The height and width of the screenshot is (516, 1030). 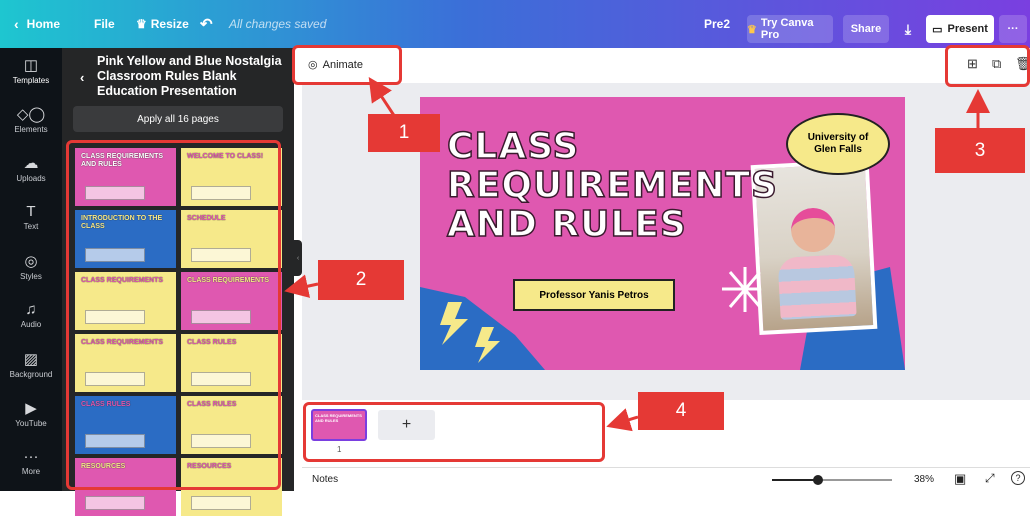 I want to click on youtube-icon: ▶, so click(x=31, y=408).